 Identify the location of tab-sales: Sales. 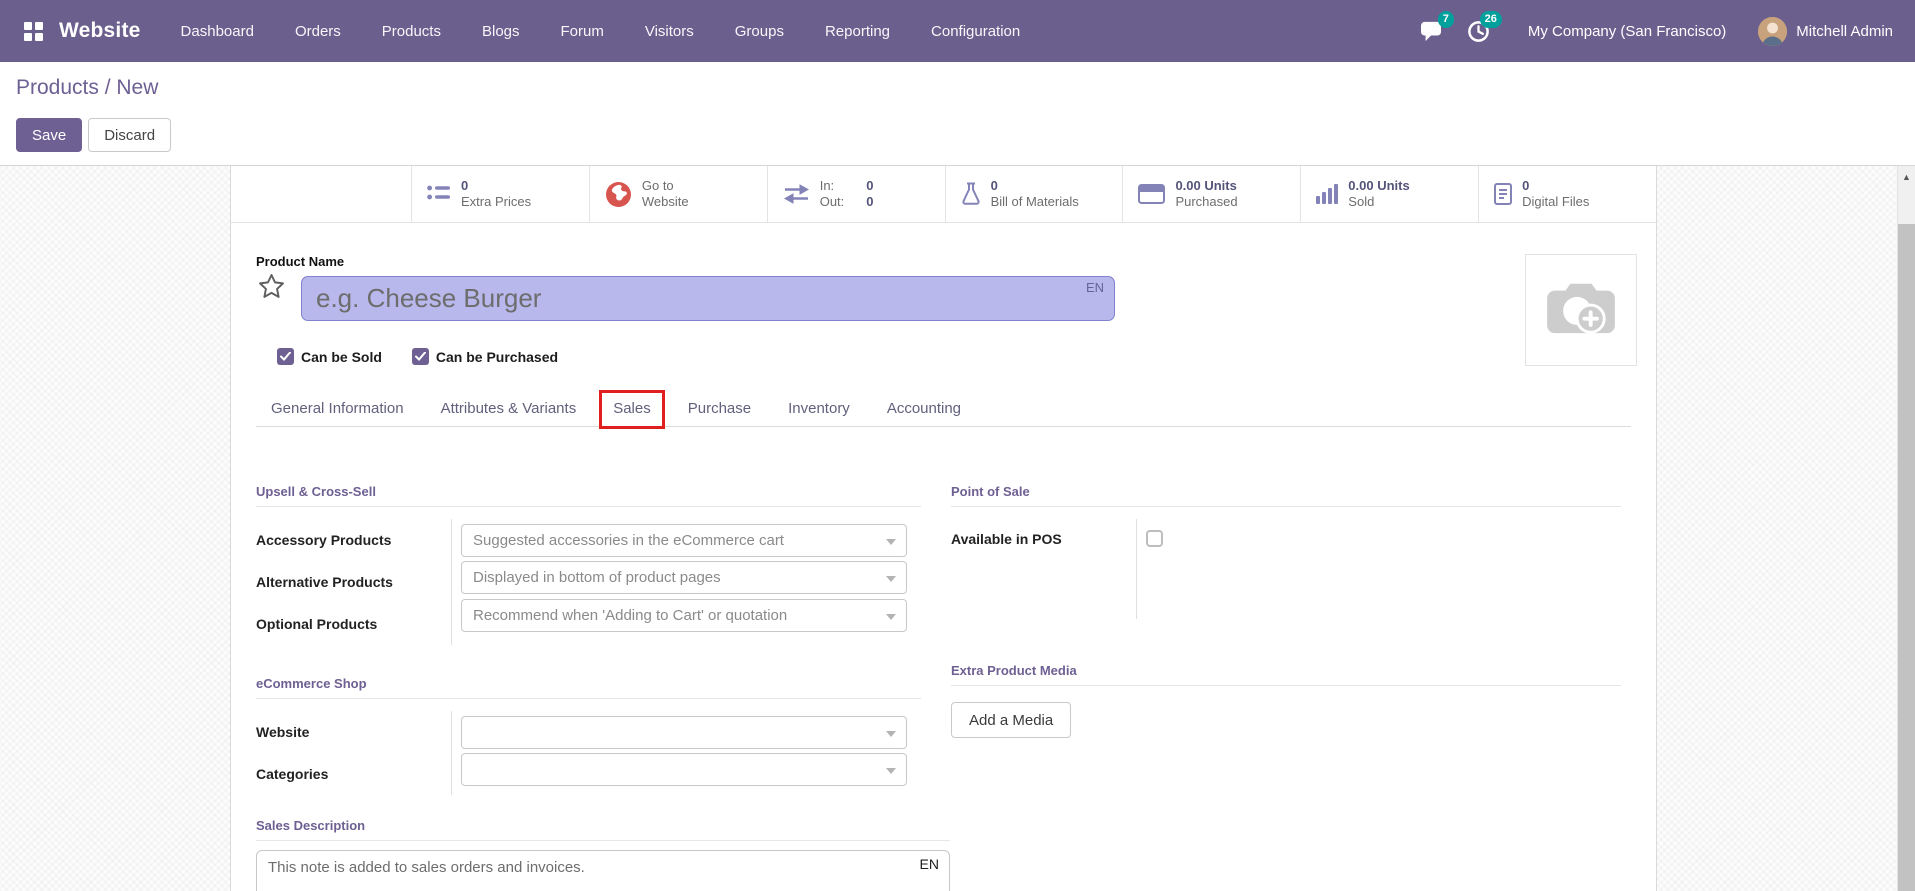
(632, 409).